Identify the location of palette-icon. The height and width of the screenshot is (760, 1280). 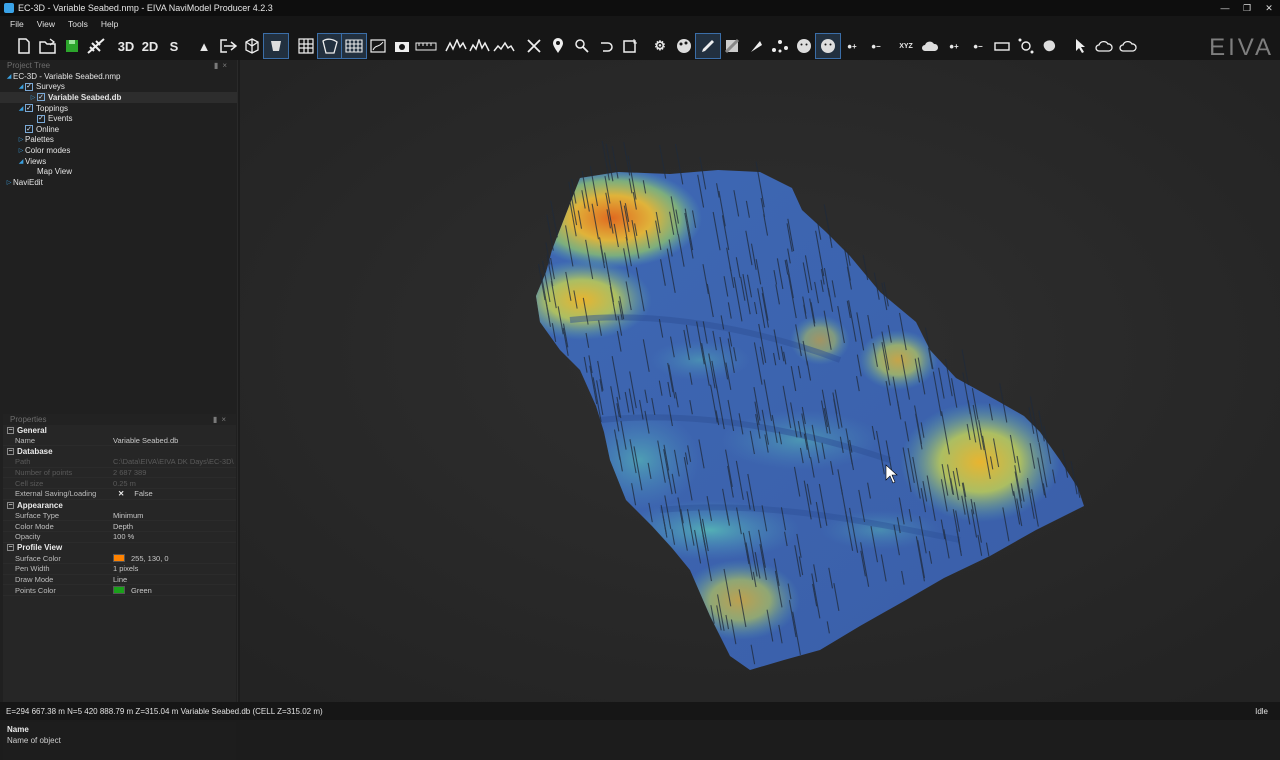
(684, 46).